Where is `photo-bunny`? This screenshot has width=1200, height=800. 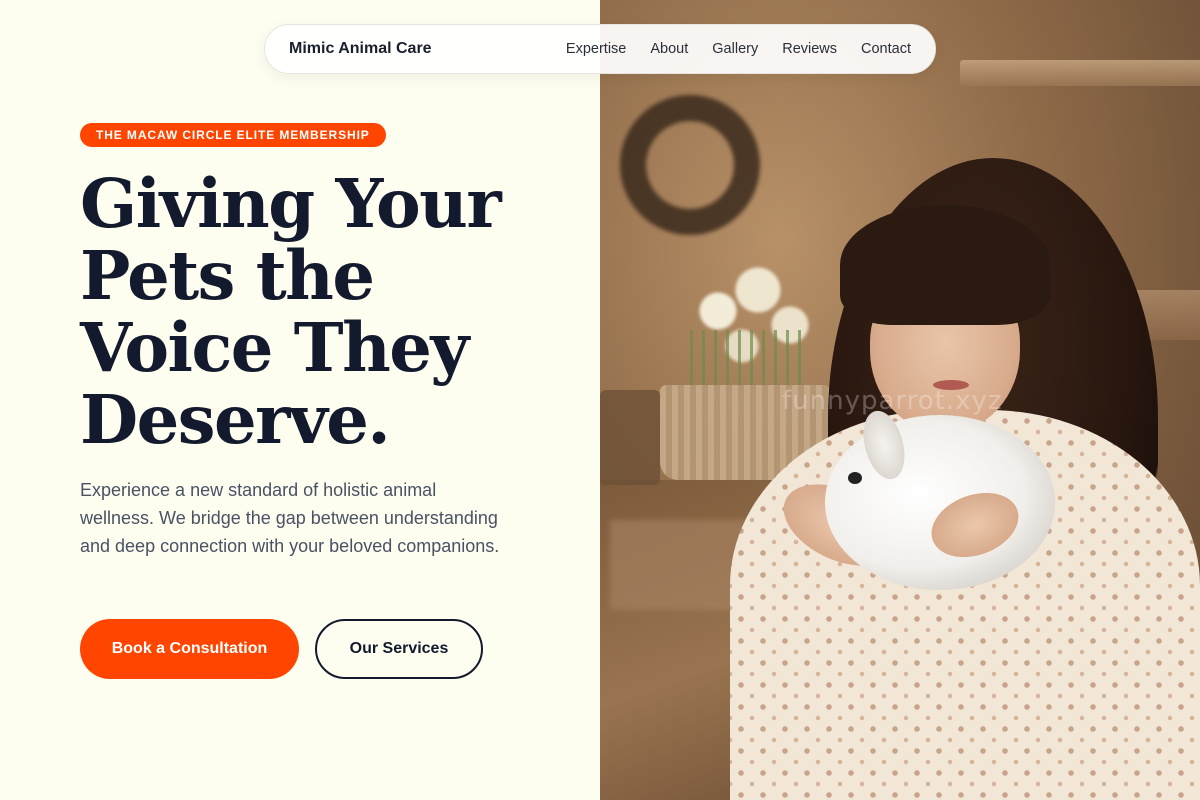 photo-bunny is located at coordinates (940, 502).